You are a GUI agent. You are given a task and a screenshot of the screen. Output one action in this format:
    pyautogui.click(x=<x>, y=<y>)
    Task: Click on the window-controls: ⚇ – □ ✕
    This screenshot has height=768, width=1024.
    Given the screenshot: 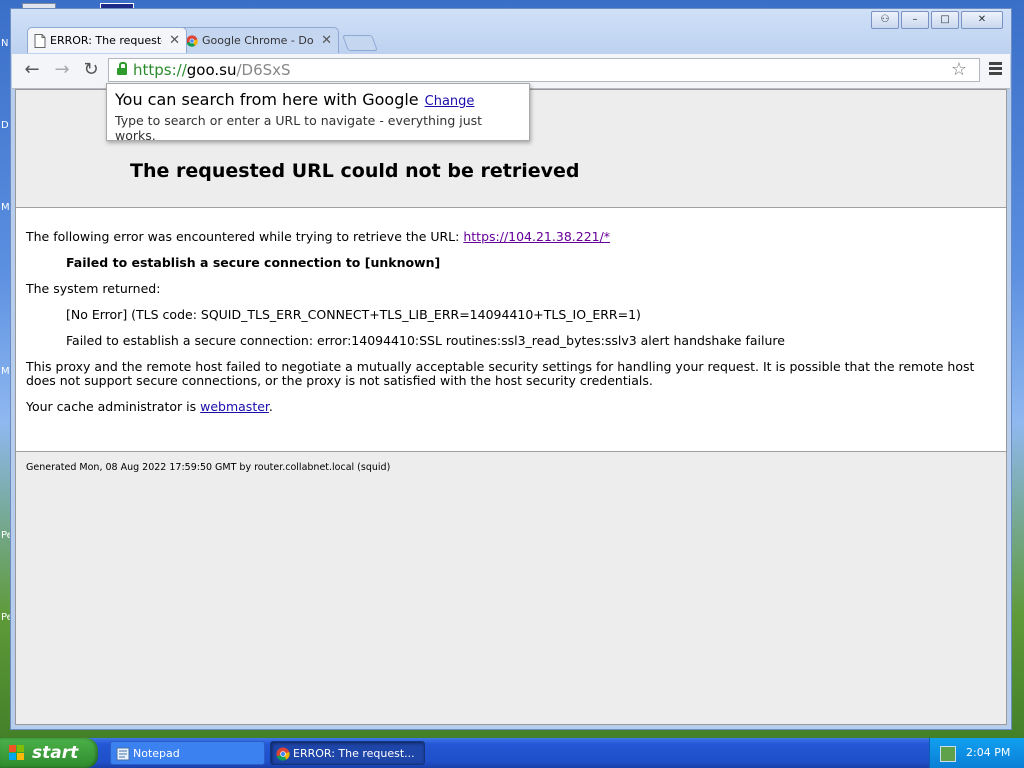 What is the action you would take?
    pyautogui.click(x=937, y=20)
    